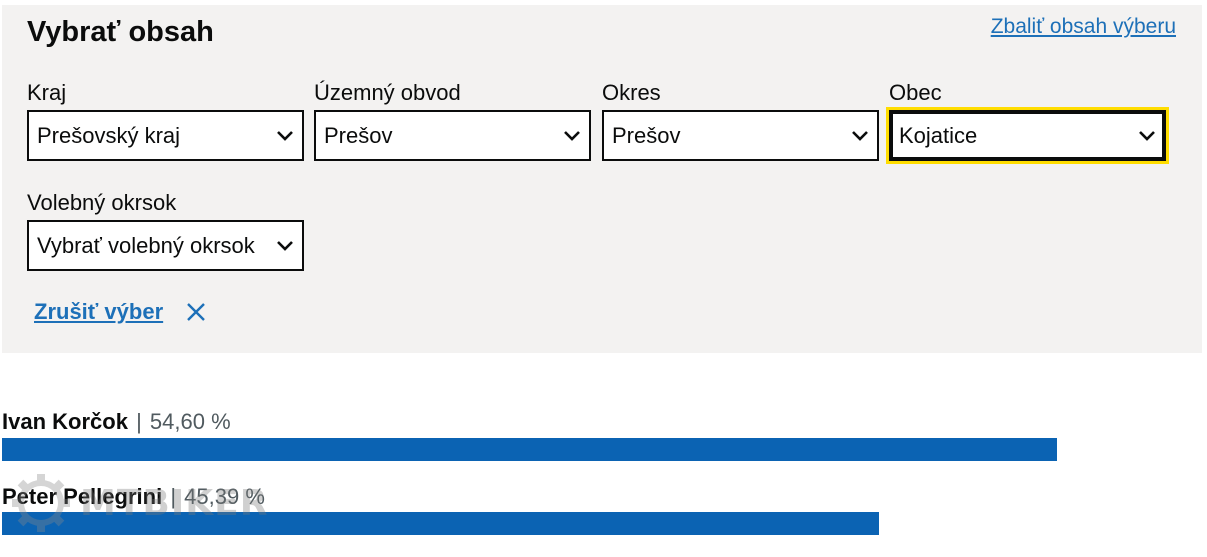  Describe the element at coordinates (740, 135) in the screenshot. I see `select-okres: Prešov` at that location.